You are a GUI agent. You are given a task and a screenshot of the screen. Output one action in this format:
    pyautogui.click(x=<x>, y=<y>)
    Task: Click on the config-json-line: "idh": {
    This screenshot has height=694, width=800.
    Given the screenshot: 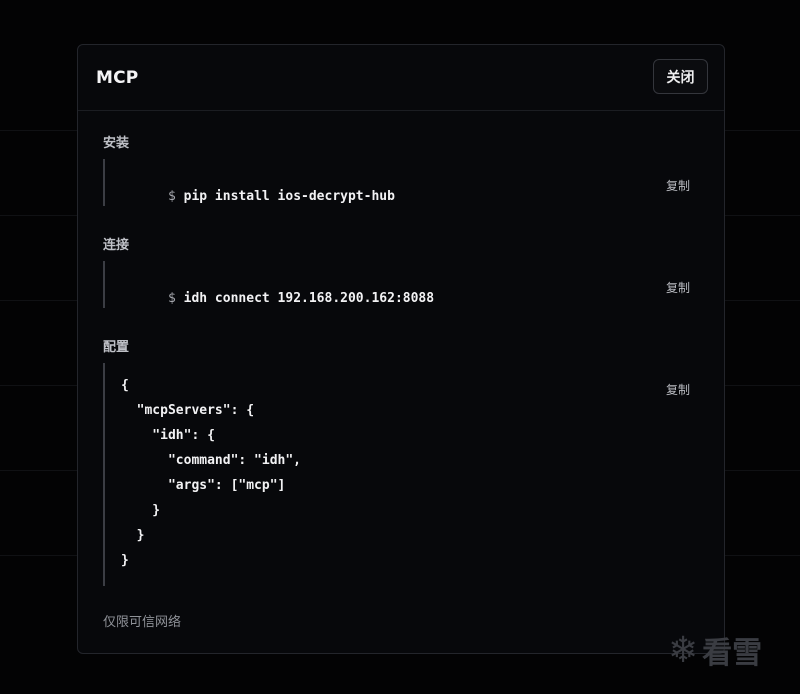 What is the action you would take?
    pyautogui.click(x=168, y=435)
    